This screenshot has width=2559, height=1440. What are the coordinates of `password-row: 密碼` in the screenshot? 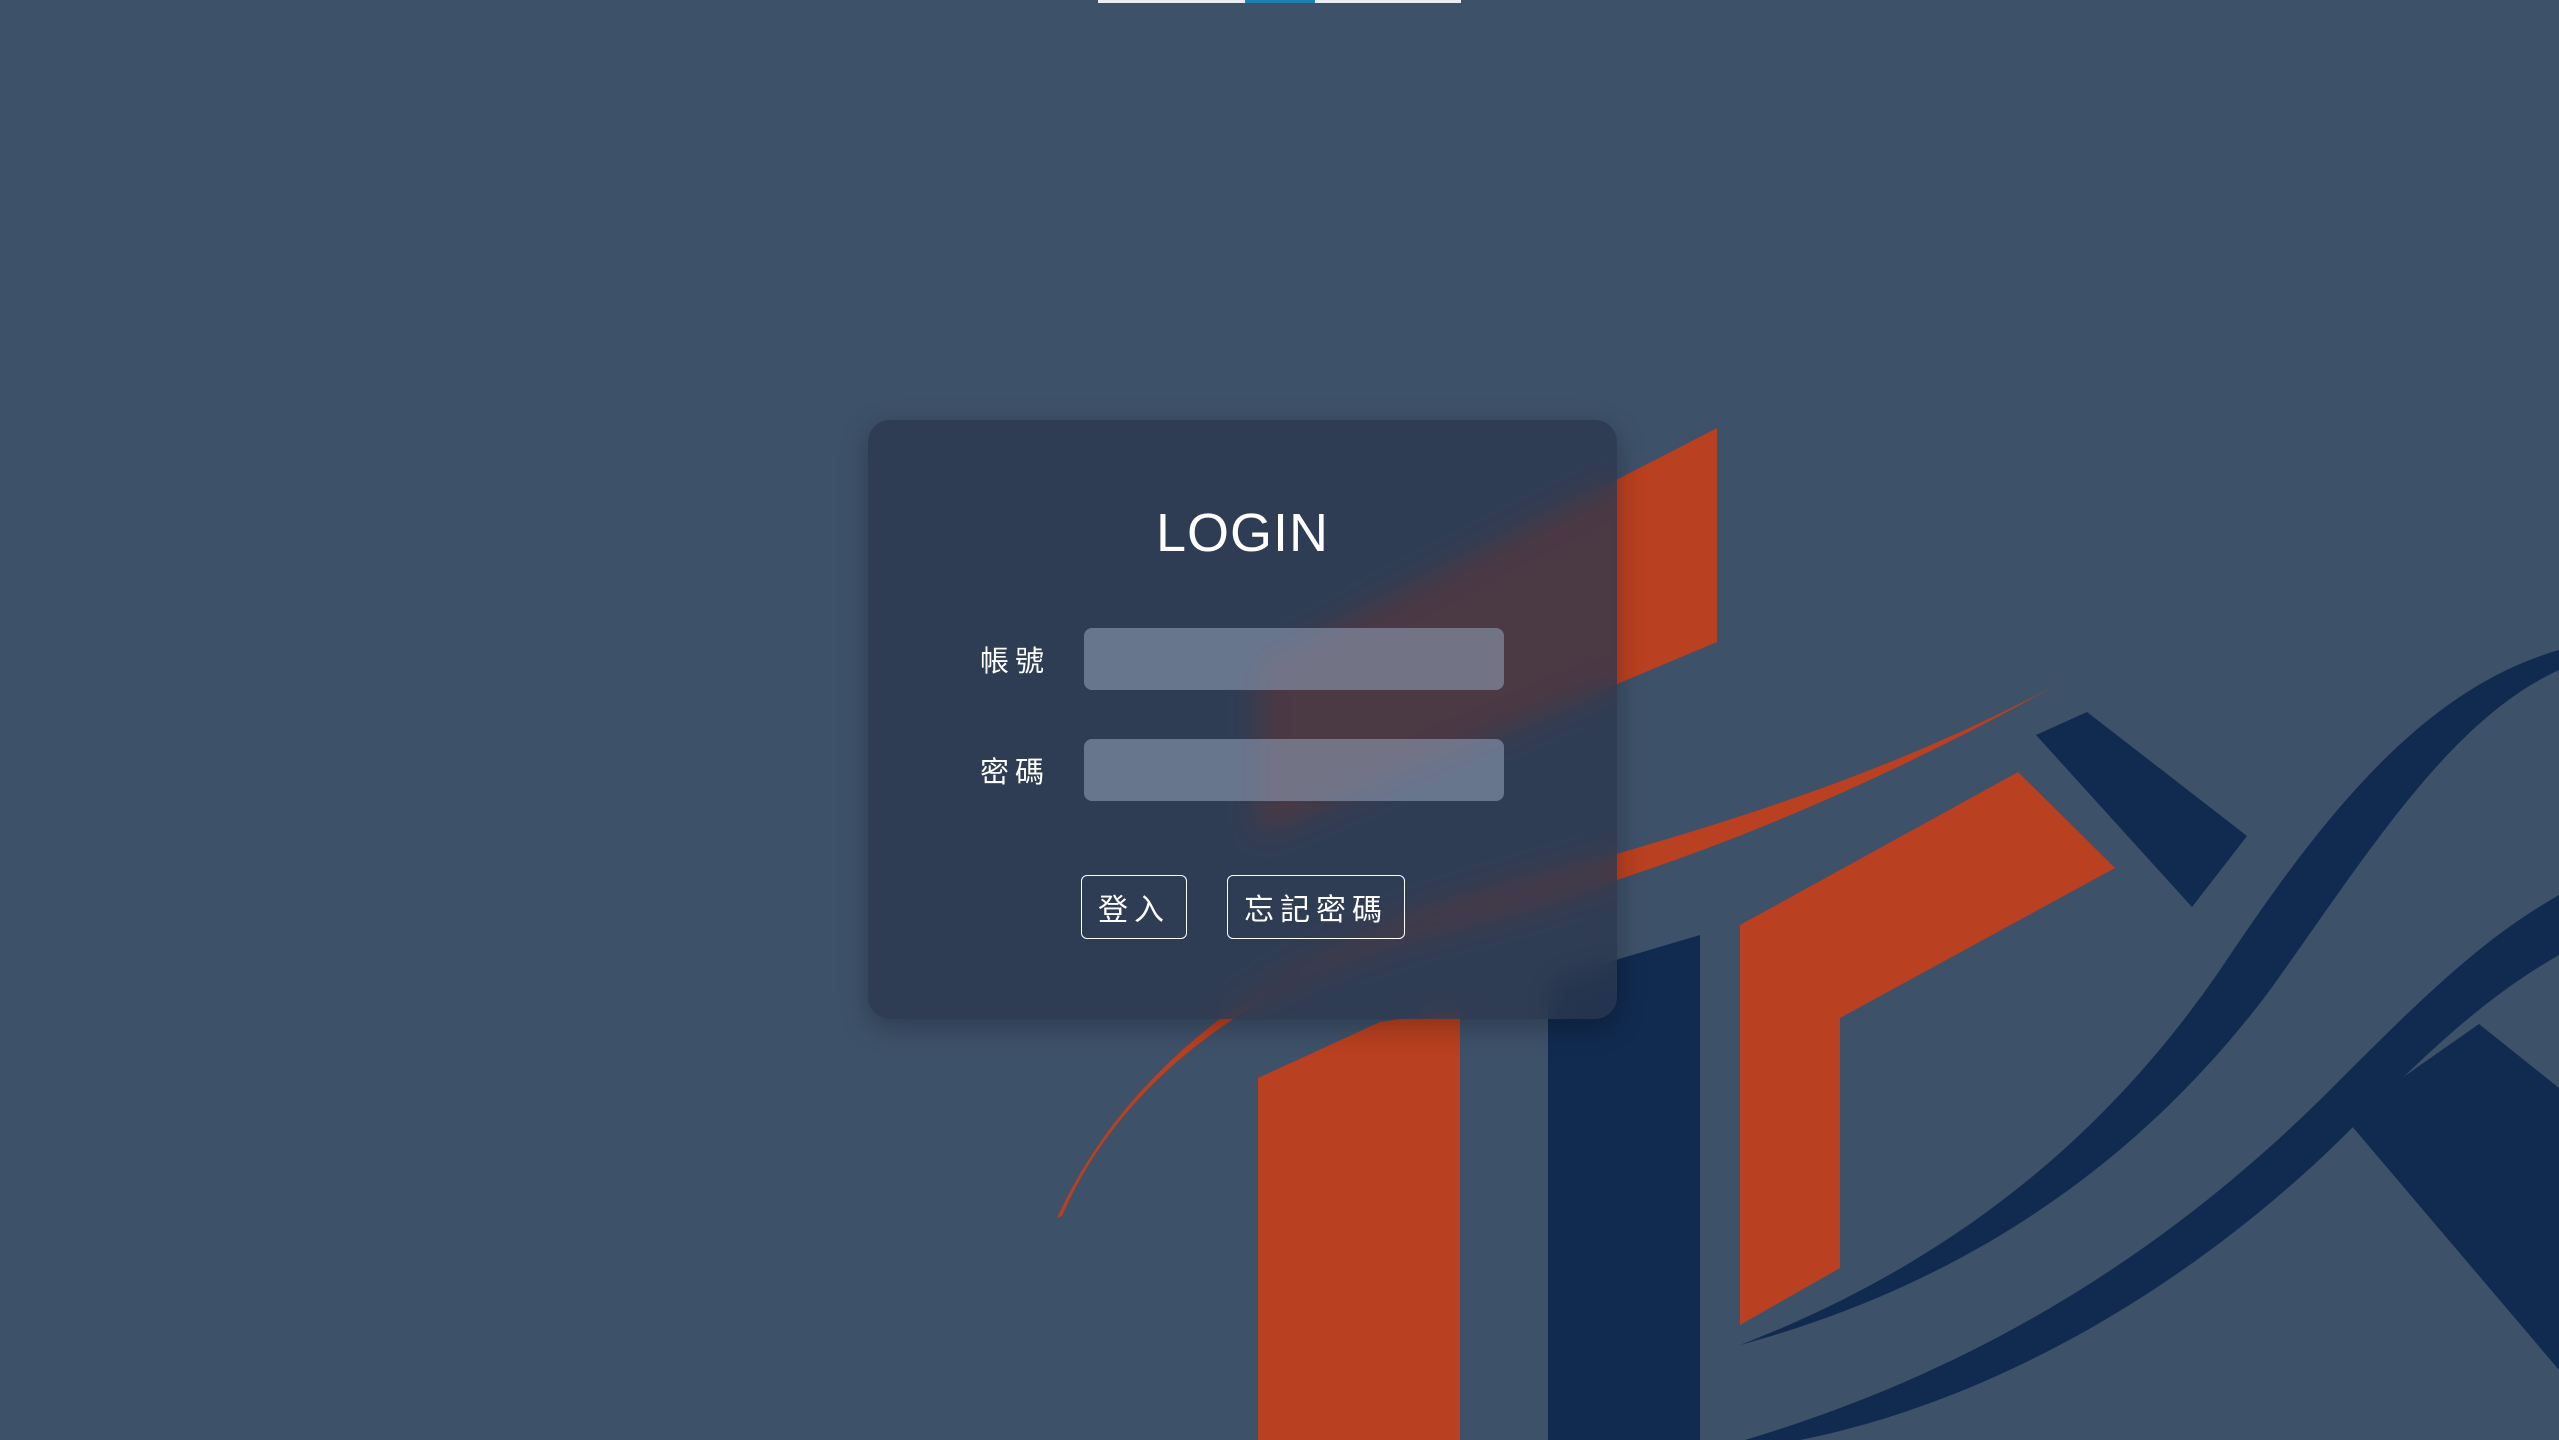 It's located at (1242, 770).